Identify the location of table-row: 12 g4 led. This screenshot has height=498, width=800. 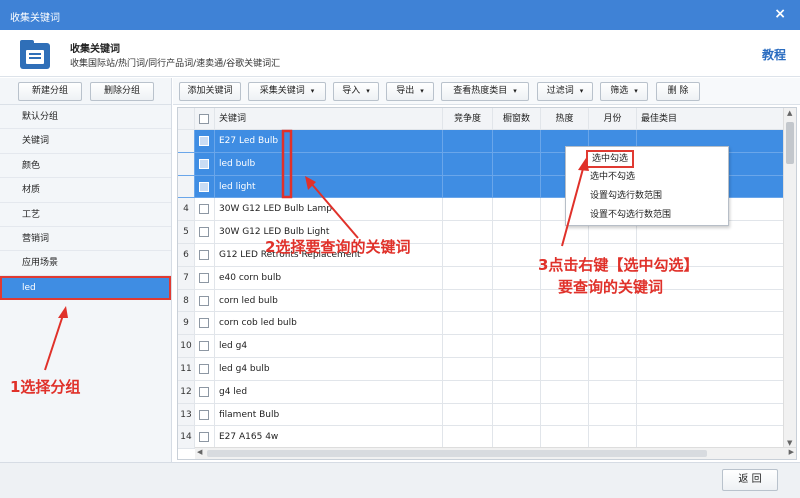
(480, 392).